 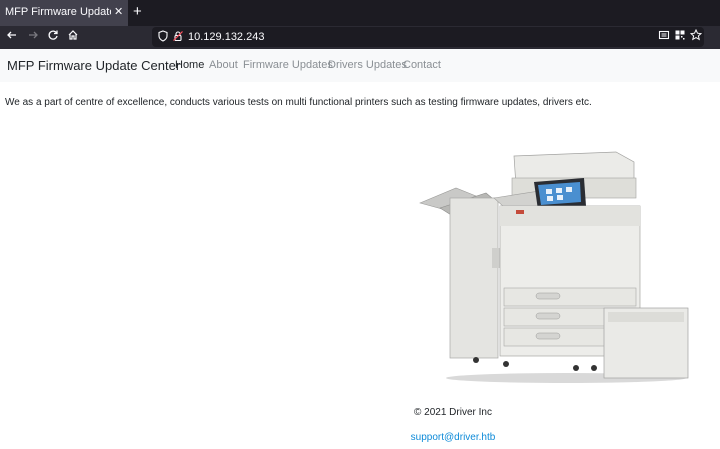 What do you see at coordinates (453, 412) in the screenshot?
I see `footer-copyright: © 2021 Driver Inc` at bounding box center [453, 412].